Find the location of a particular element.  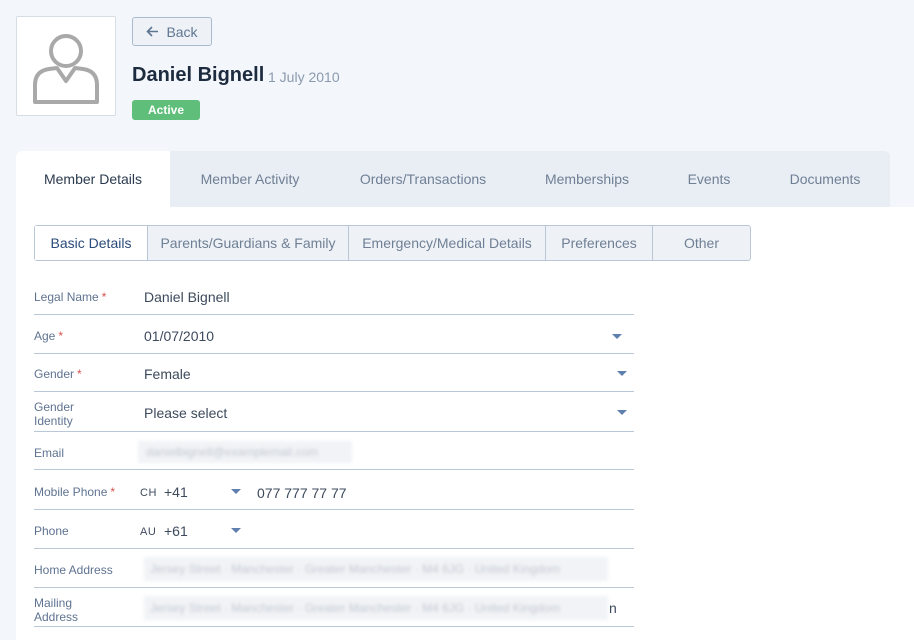

gender-label: Gender * is located at coordinates (58, 374).